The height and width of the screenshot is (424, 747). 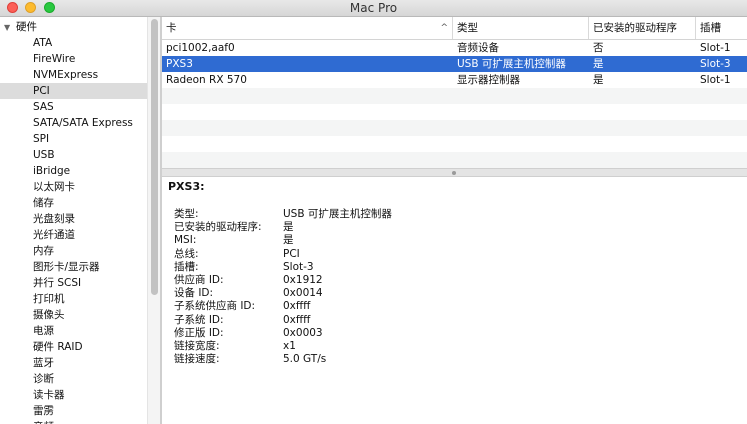 I want to click on sidebar-item-label: SATA/SATA Express, so click(x=83, y=123).